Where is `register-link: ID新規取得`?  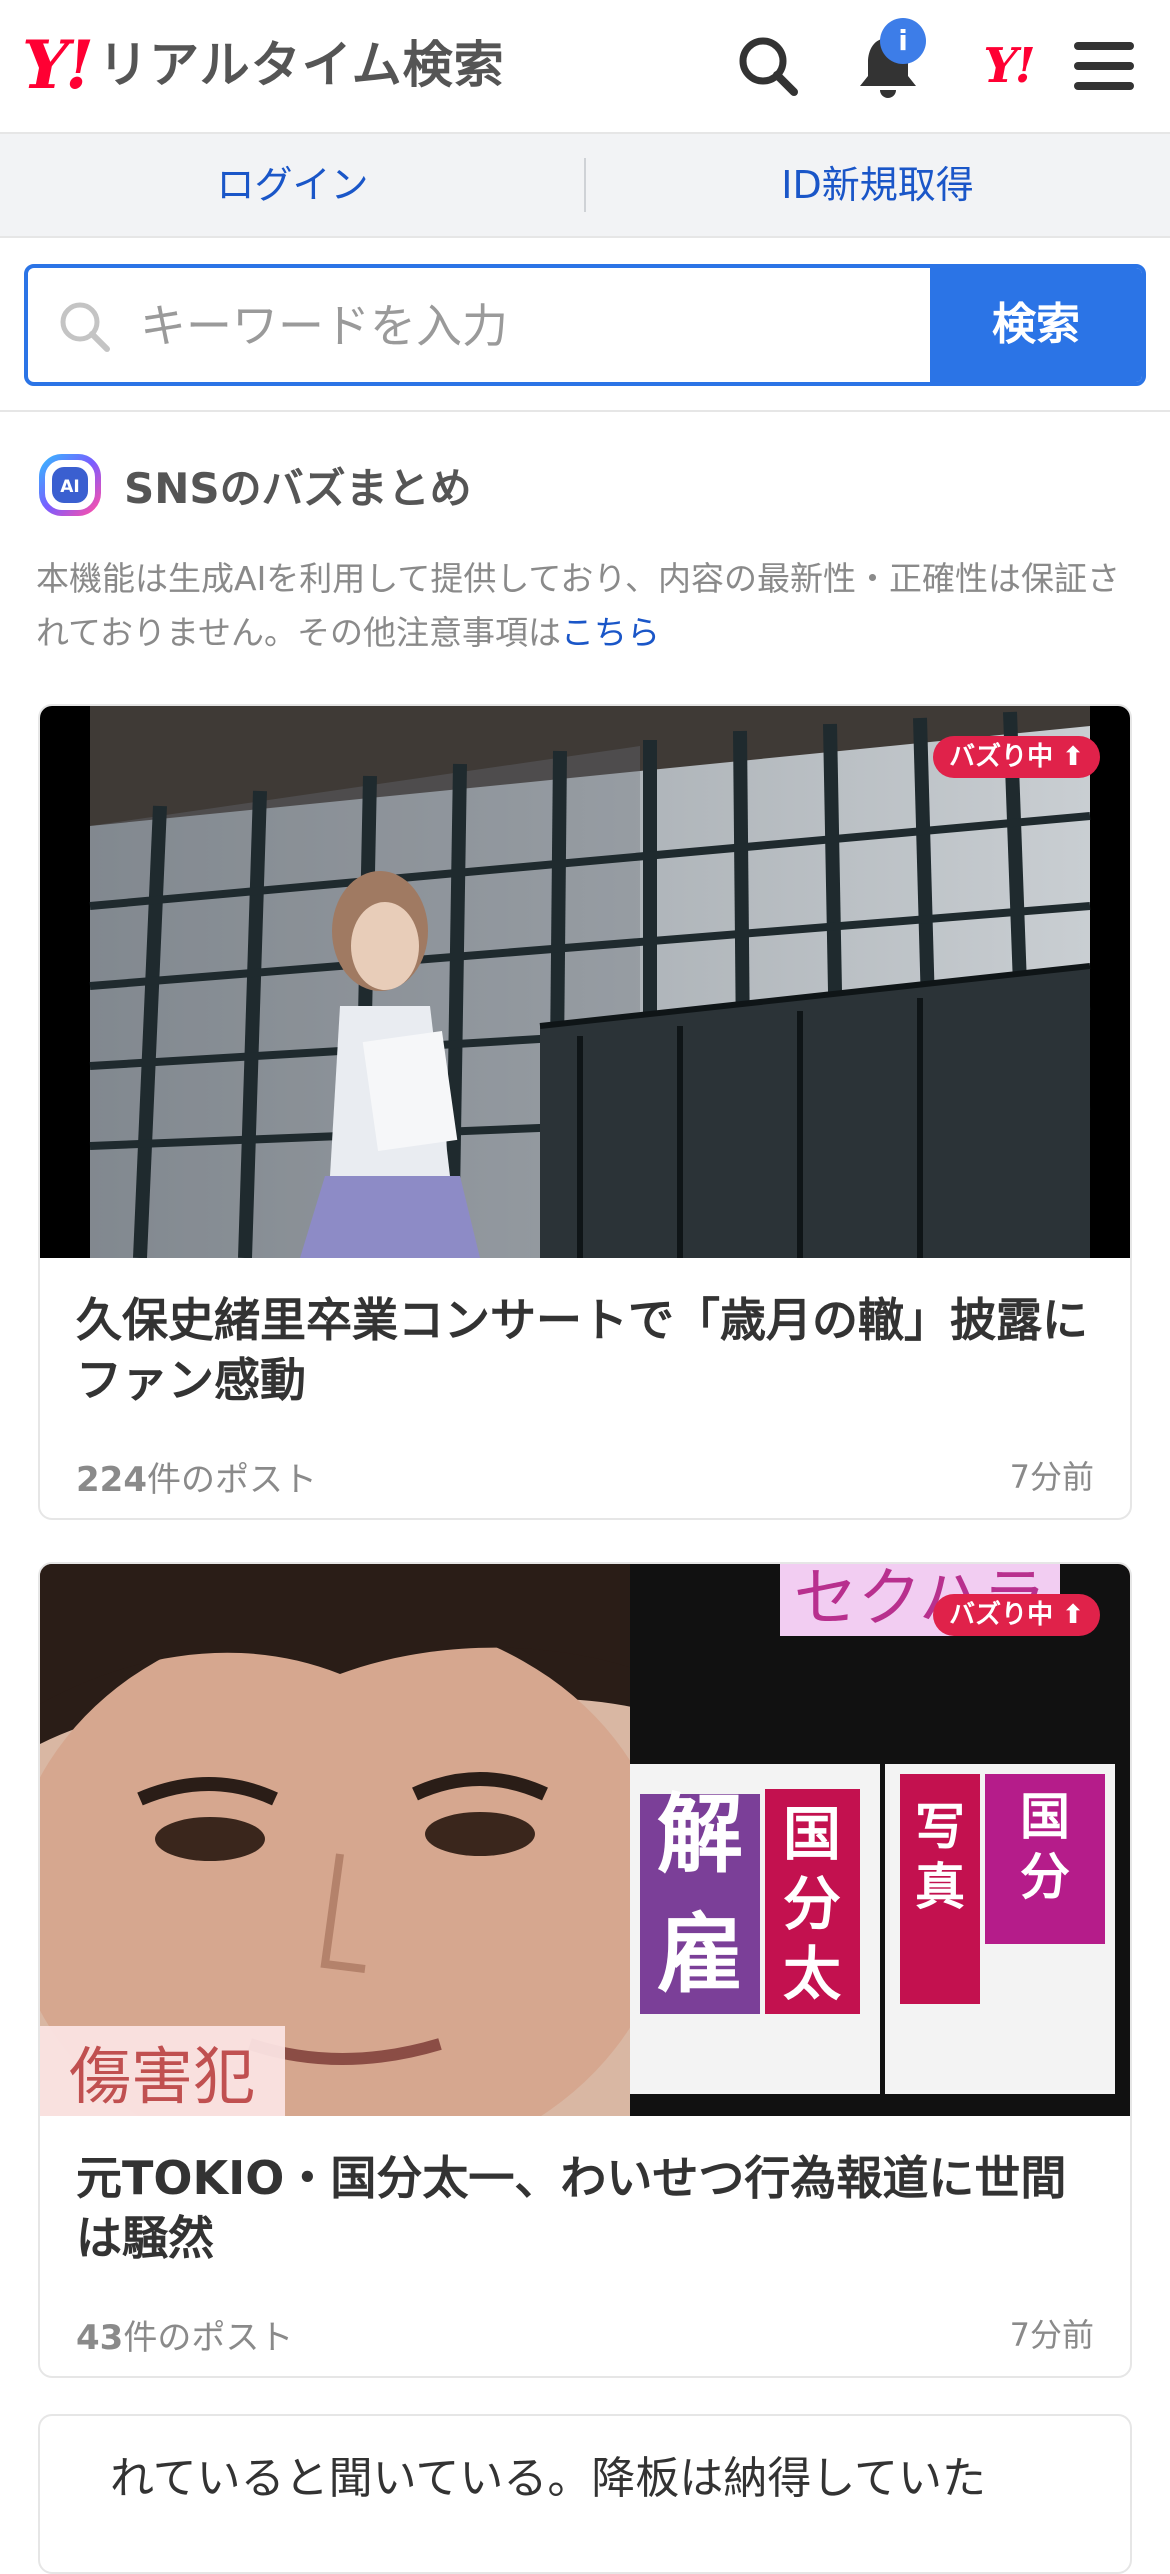 register-link: ID新規取得 is located at coordinates (877, 185).